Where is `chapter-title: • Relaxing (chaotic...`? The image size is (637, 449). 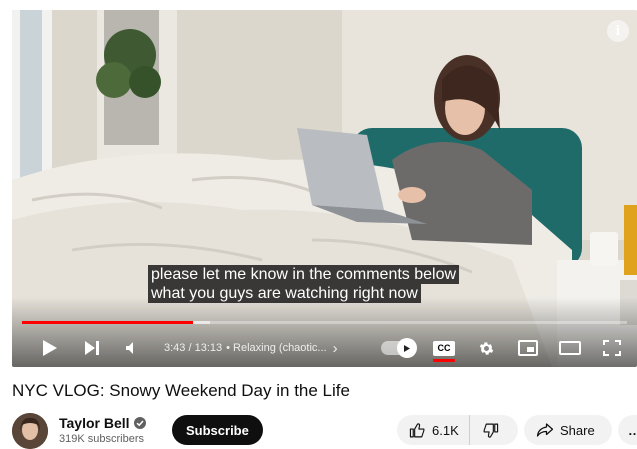 chapter-title: • Relaxing (chaotic... is located at coordinates (276, 348).